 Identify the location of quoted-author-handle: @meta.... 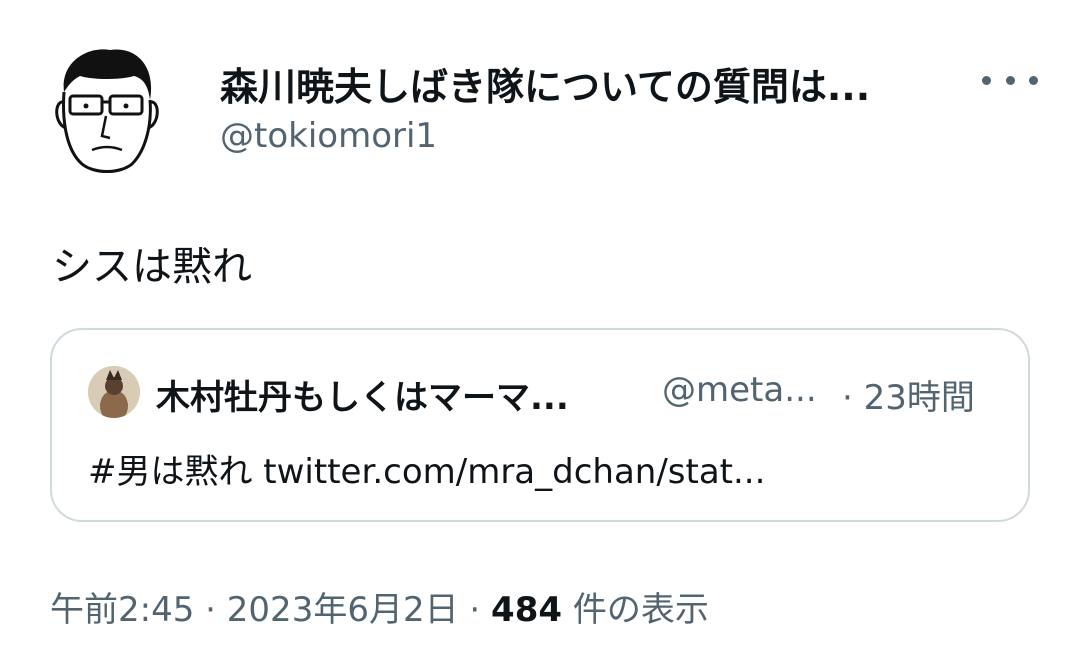
(739, 390).